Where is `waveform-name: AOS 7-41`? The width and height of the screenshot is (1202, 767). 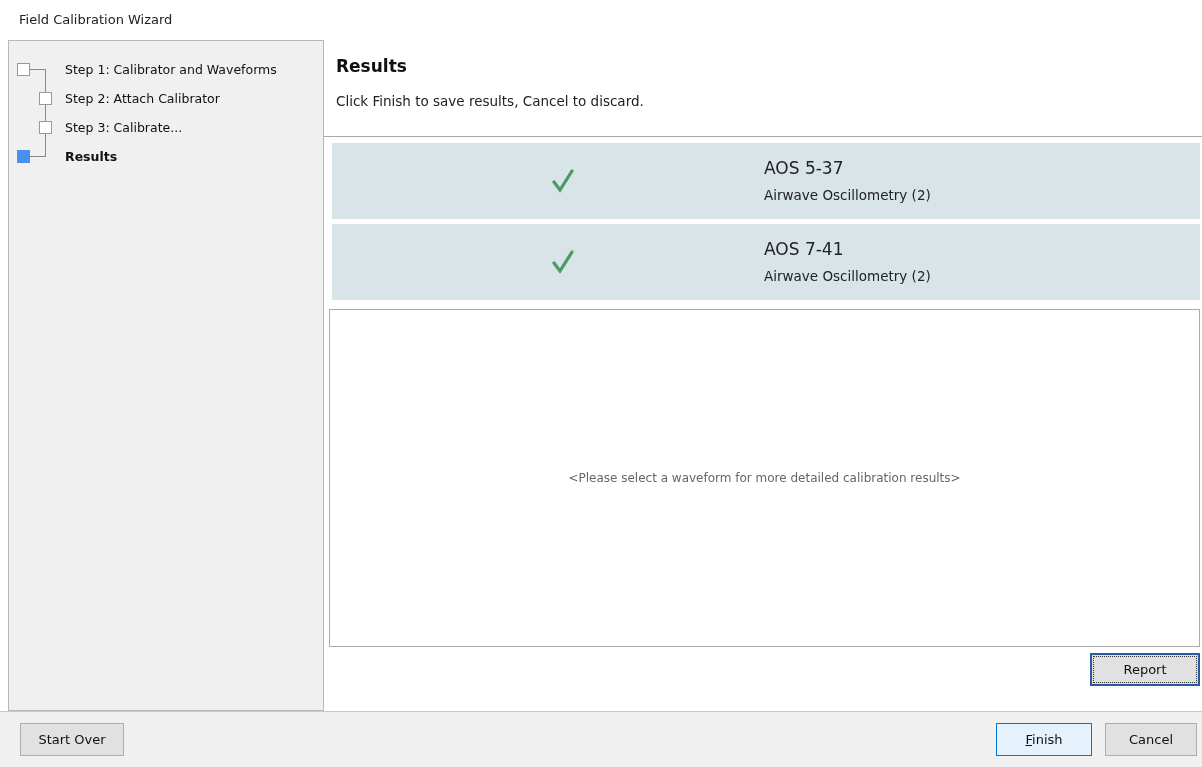 waveform-name: AOS 7-41 is located at coordinates (804, 249).